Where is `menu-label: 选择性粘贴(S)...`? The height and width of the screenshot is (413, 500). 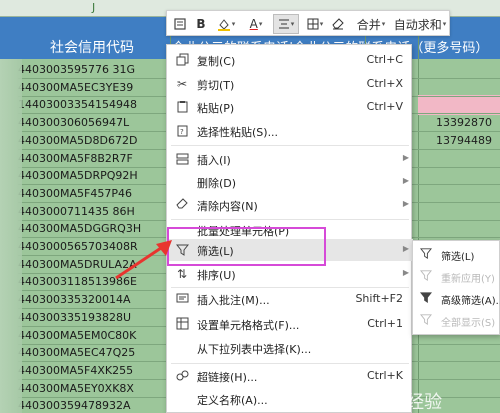
menu-label: 选择性粘贴(S)... is located at coordinates (238, 132).